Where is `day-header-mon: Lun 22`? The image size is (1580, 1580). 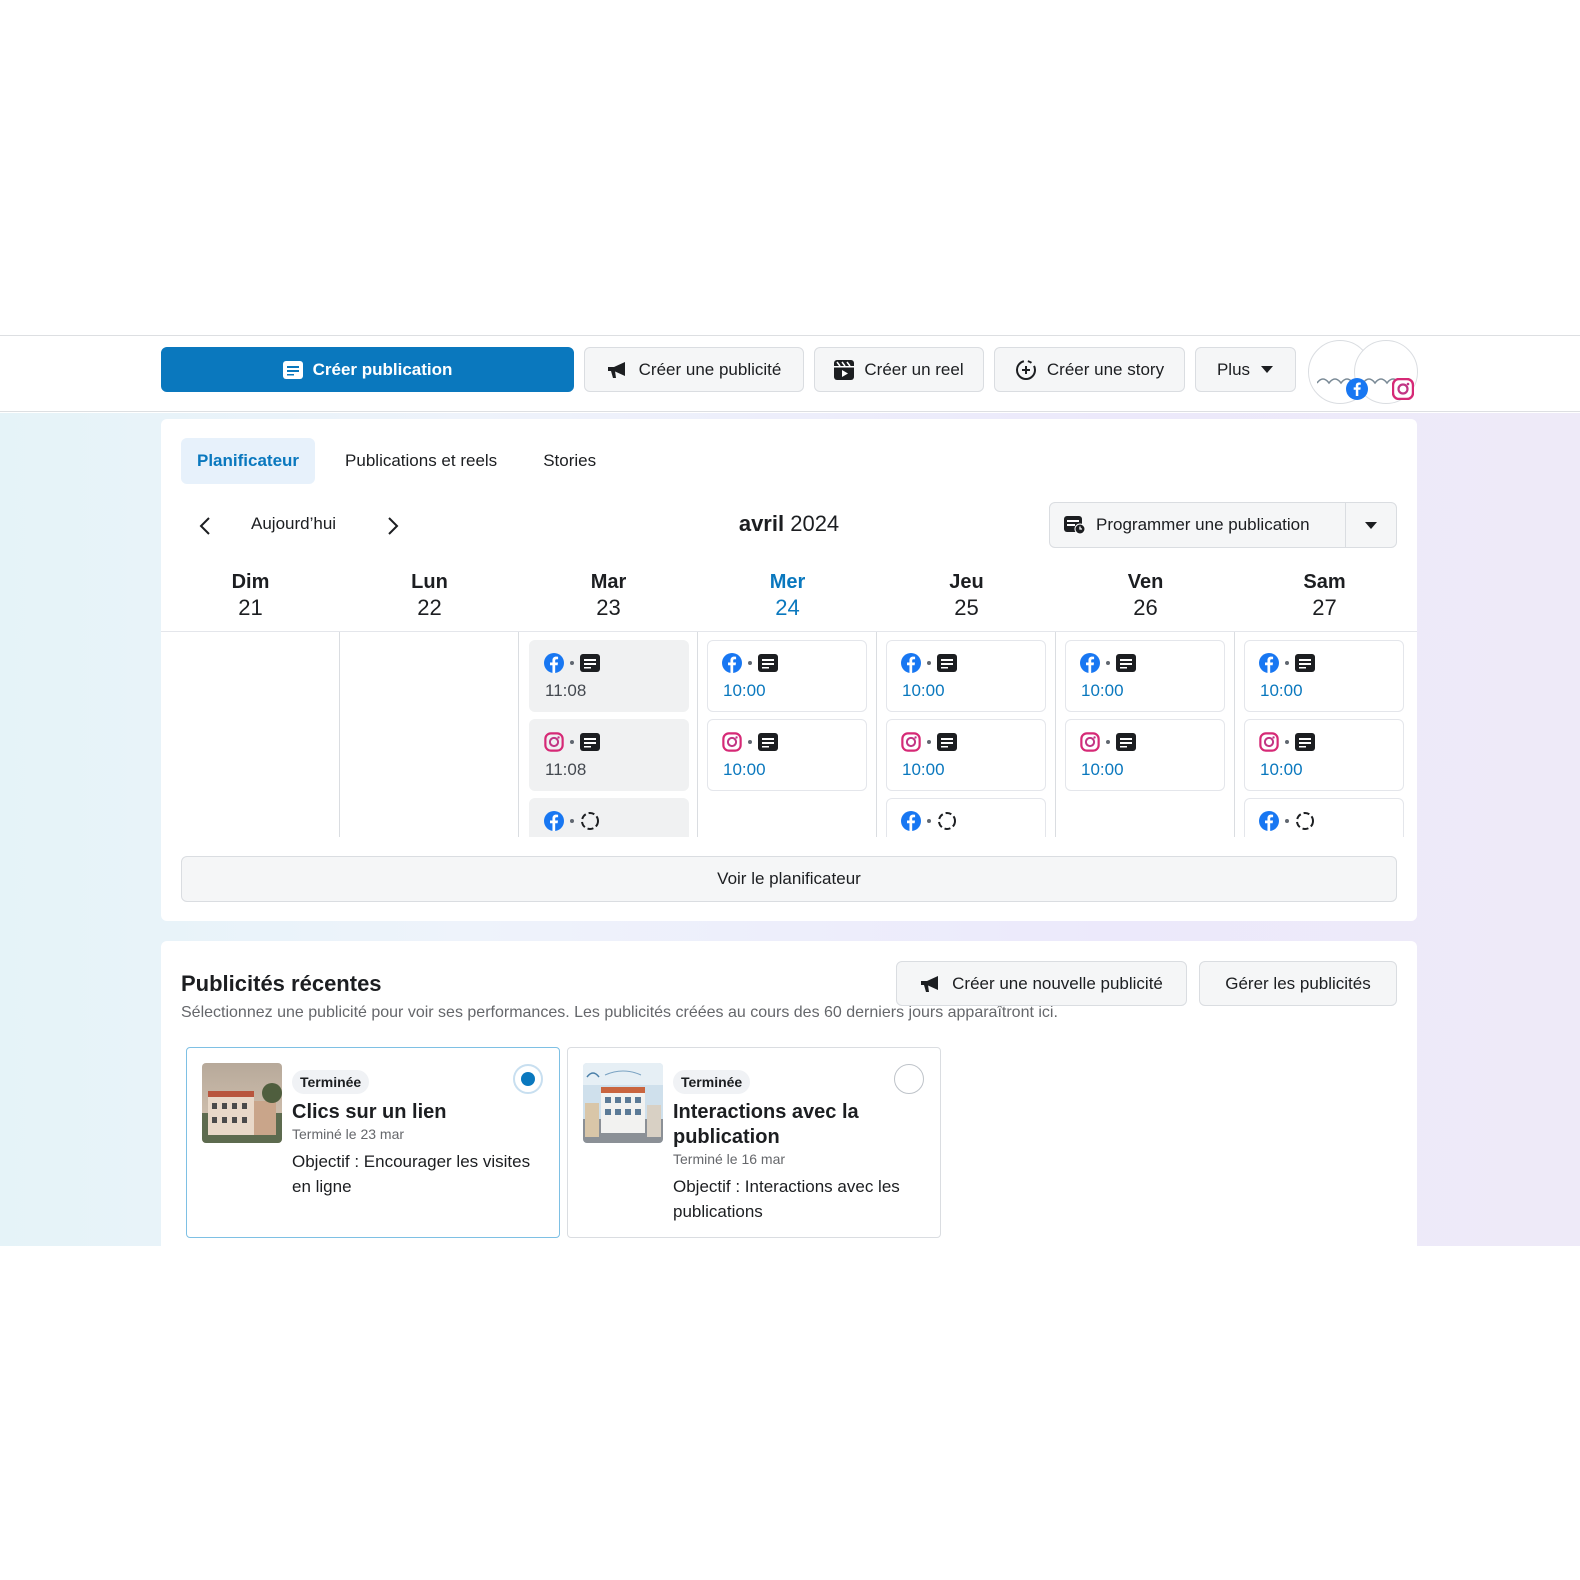
day-header-mon: Lun 22 is located at coordinates (429, 595).